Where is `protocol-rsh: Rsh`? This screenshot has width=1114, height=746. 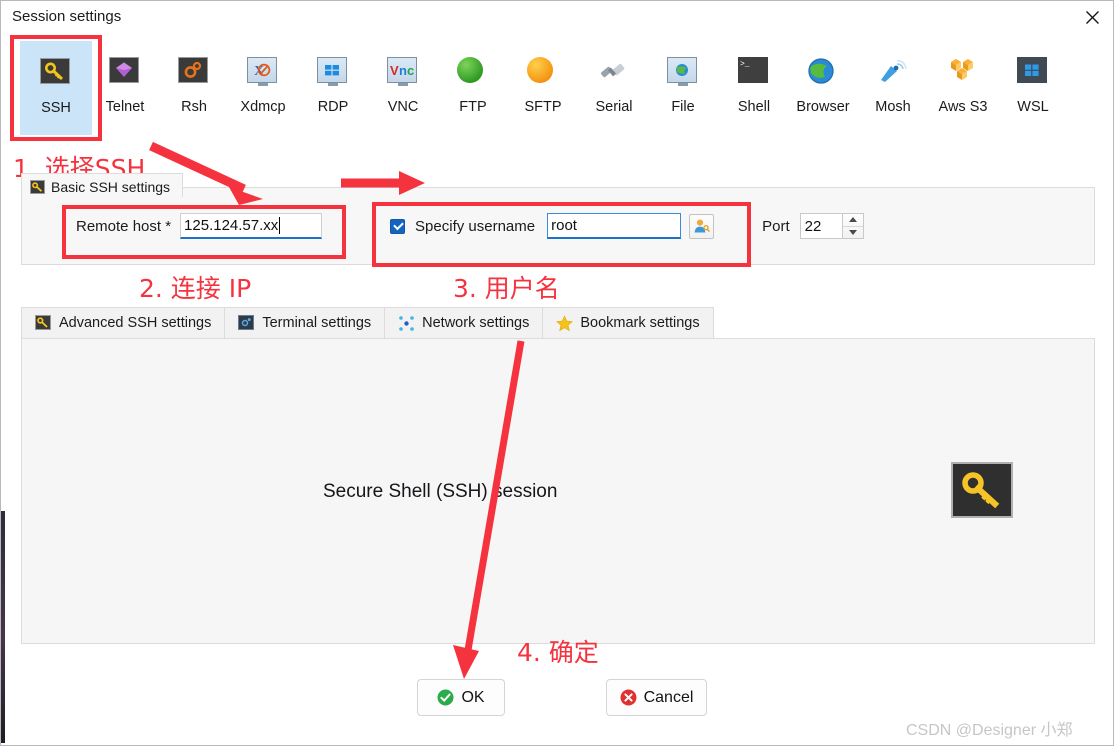
protocol-rsh: Rsh is located at coordinates (194, 88).